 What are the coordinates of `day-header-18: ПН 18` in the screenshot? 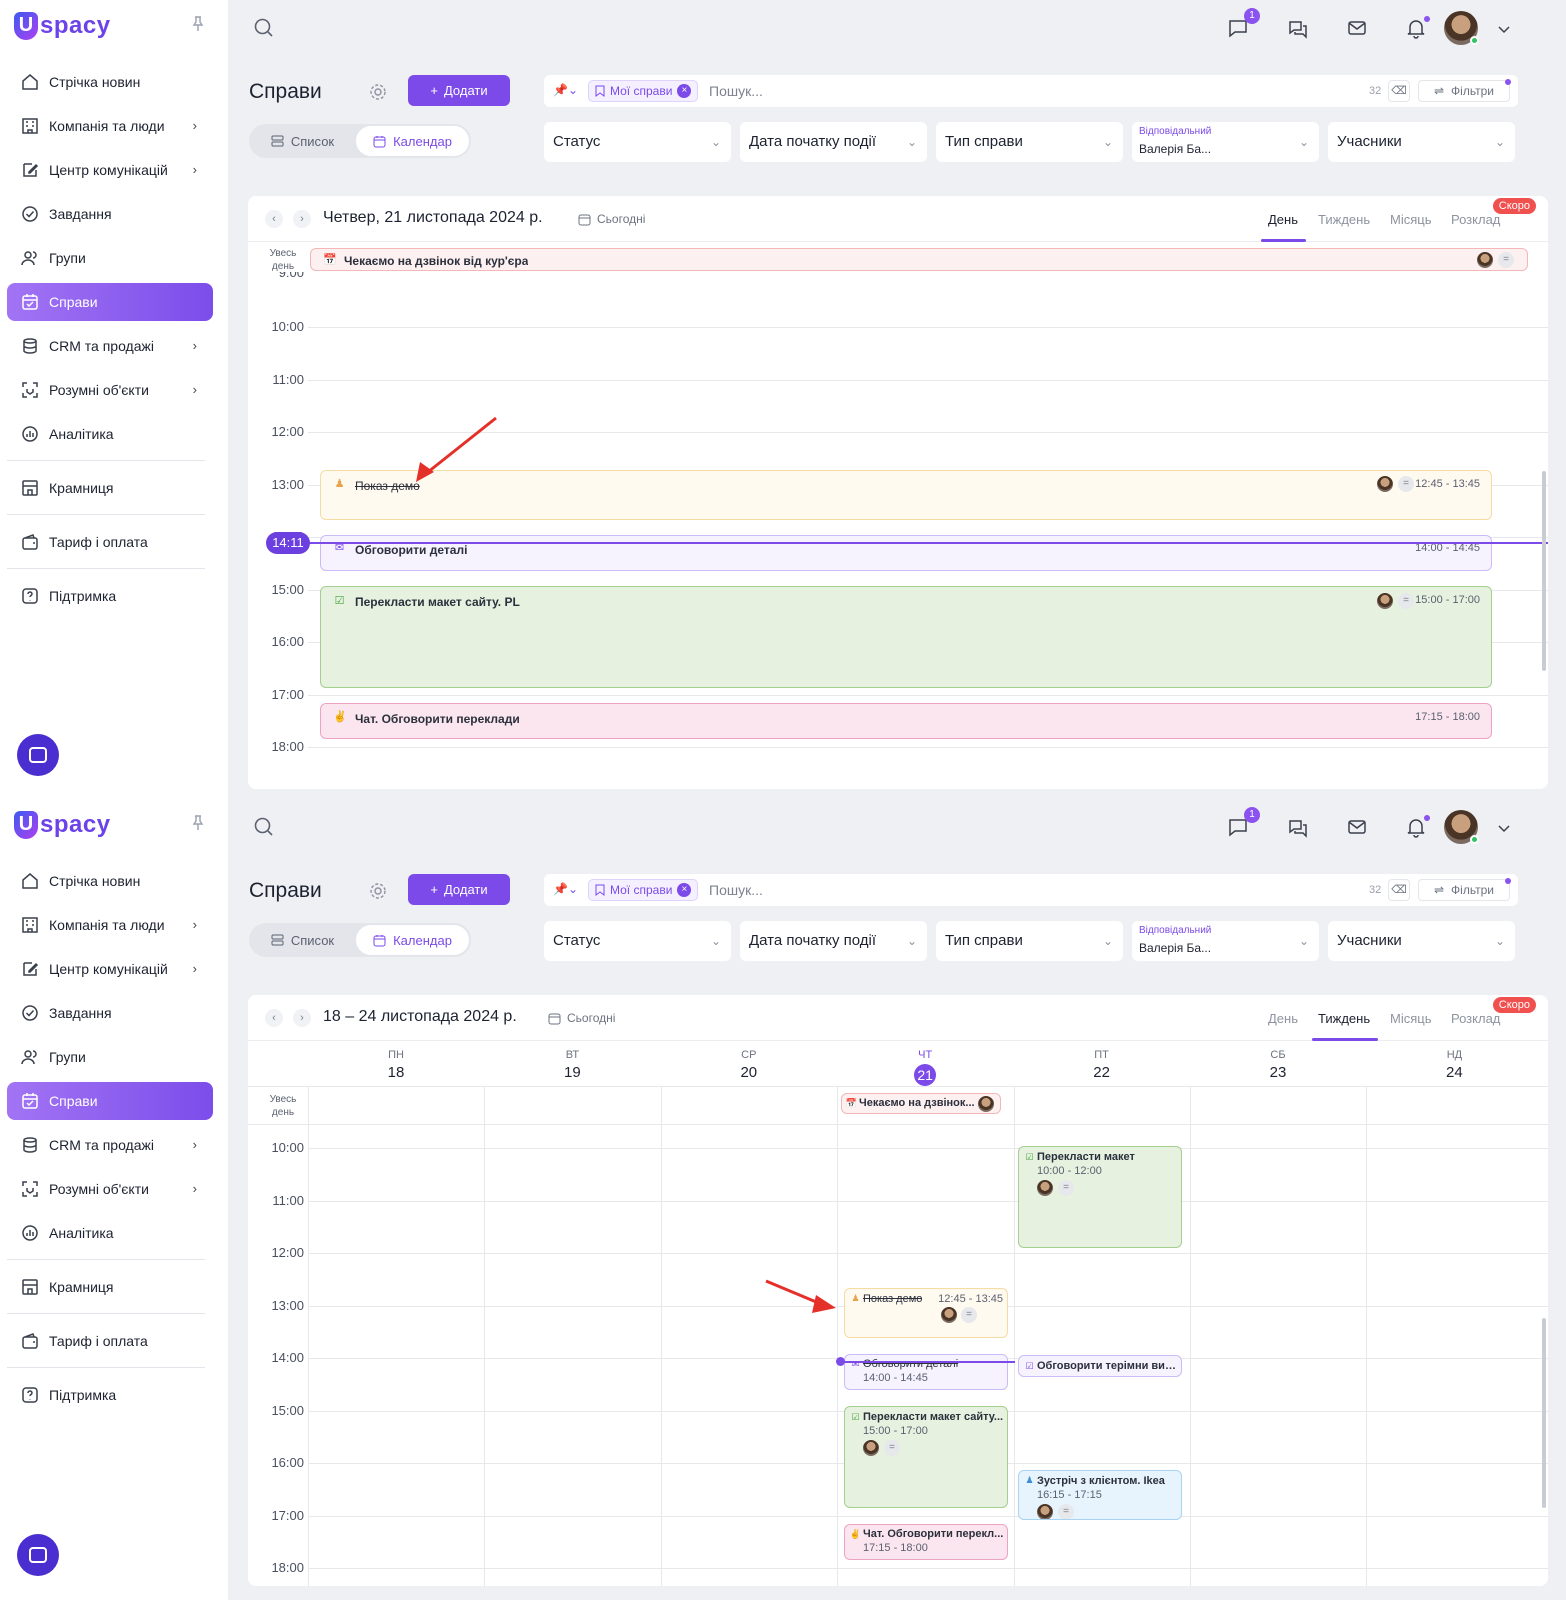 It's located at (396, 1061).